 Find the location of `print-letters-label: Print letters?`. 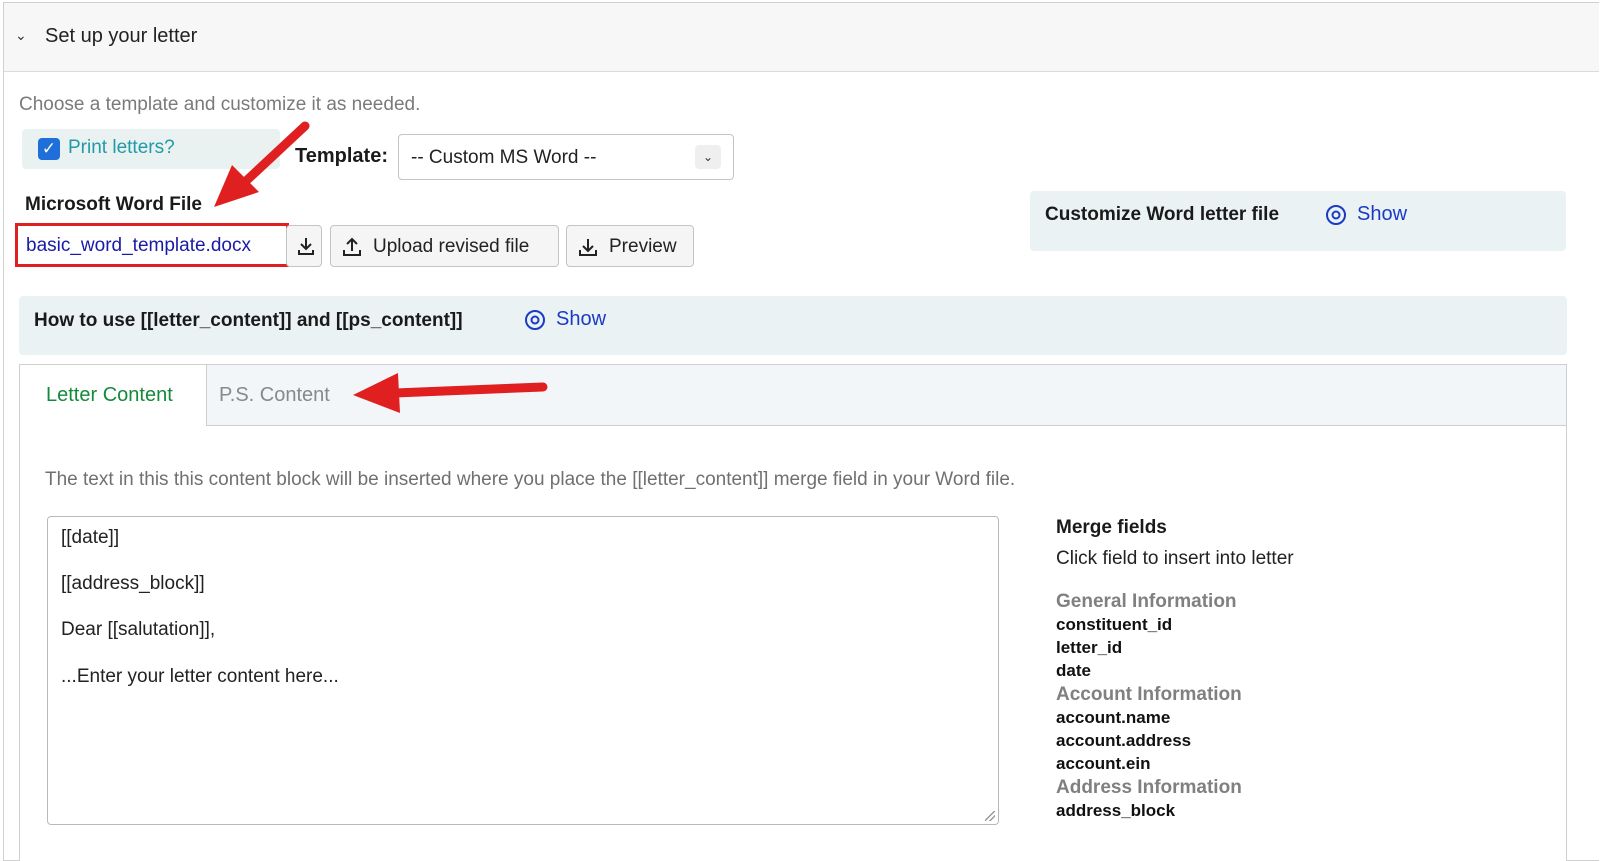

print-letters-label: Print letters? is located at coordinates (121, 148).